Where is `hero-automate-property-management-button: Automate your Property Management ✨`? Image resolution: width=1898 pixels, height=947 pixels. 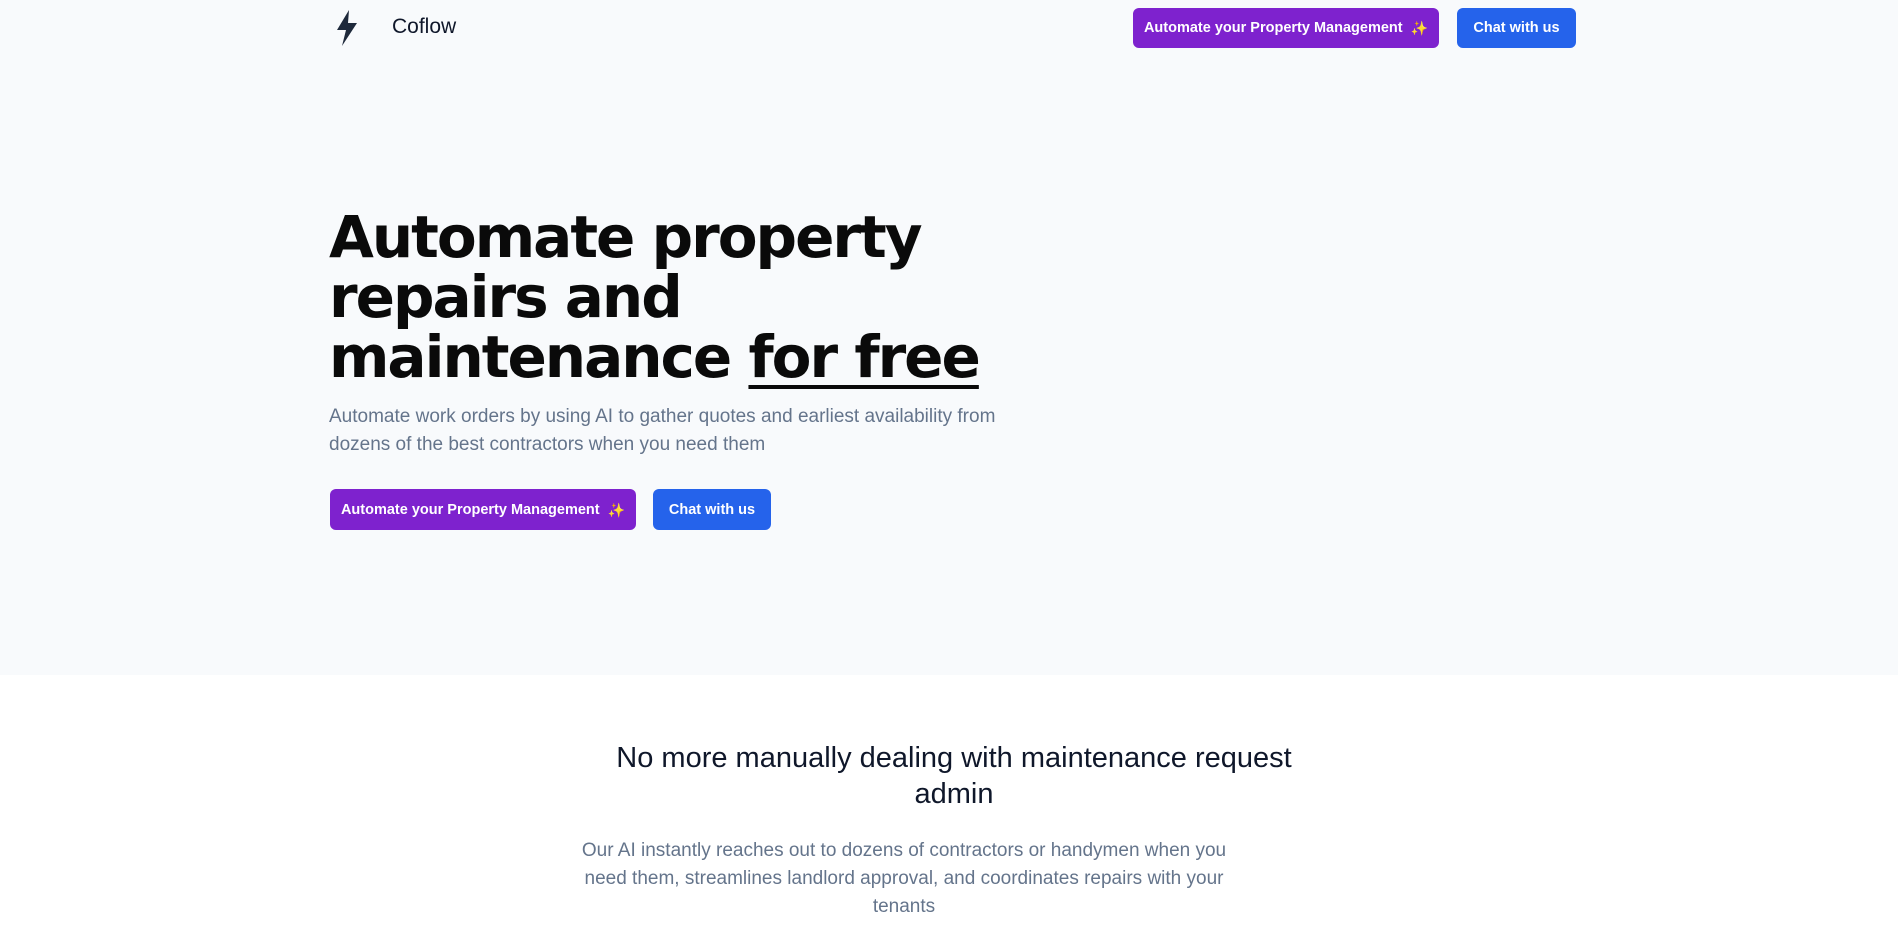
hero-automate-property-management-button: Automate your Property Management ✨ is located at coordinates (483, 509).